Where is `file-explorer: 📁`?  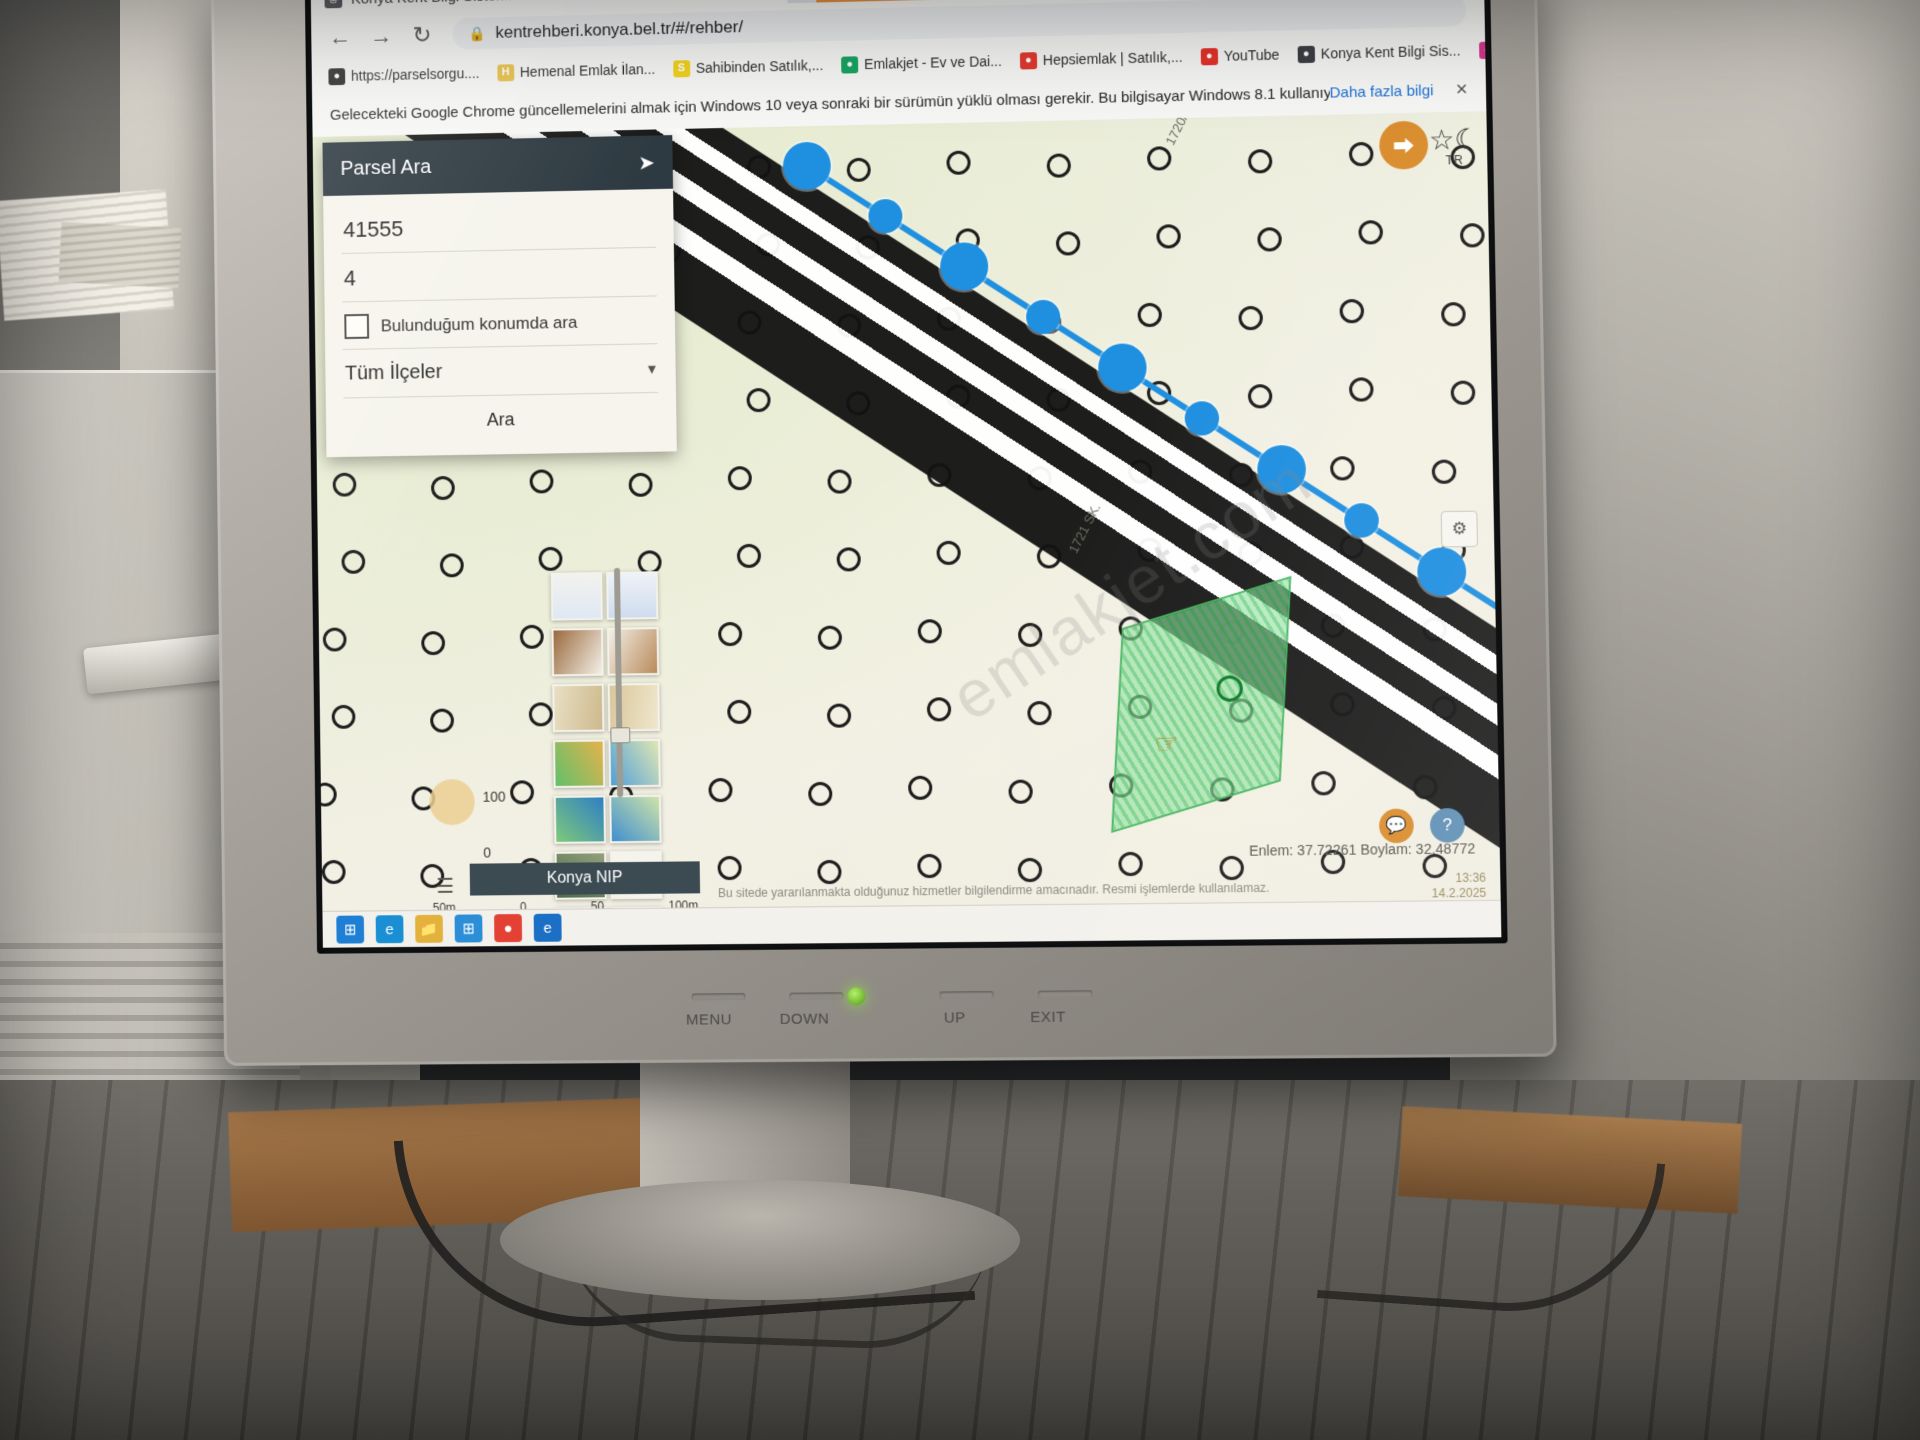
file-explorer: 📁 is located at coordinates (429, 928).